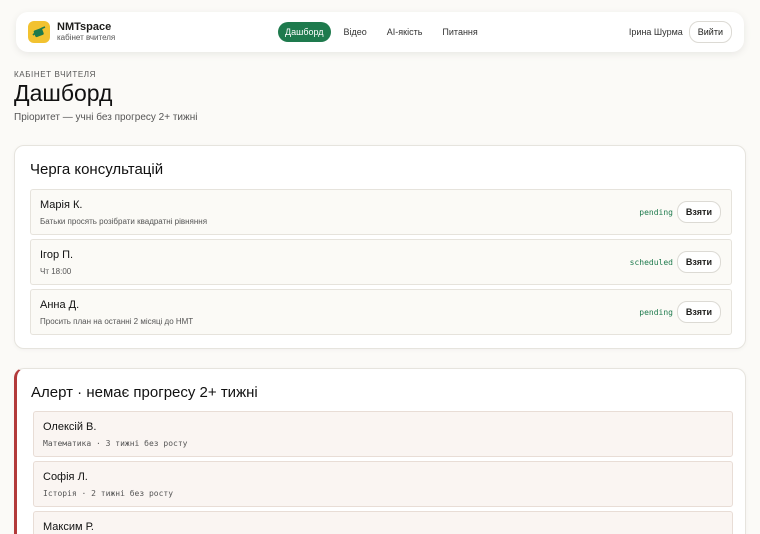 Image resolution: width=760 pixels, height=534 pixels. What do you see at coordinates (355, 32) in the screenshot?
I see `nav-video: Відео` at bounding box center [355, 32].